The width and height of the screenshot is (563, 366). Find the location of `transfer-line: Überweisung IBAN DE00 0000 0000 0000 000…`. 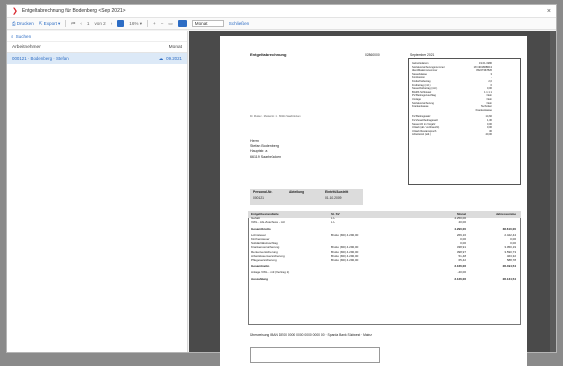

transfer-line: Überweisung IBAN DE00 0000 0000 0000 000… is located at coordinates (311, 335).